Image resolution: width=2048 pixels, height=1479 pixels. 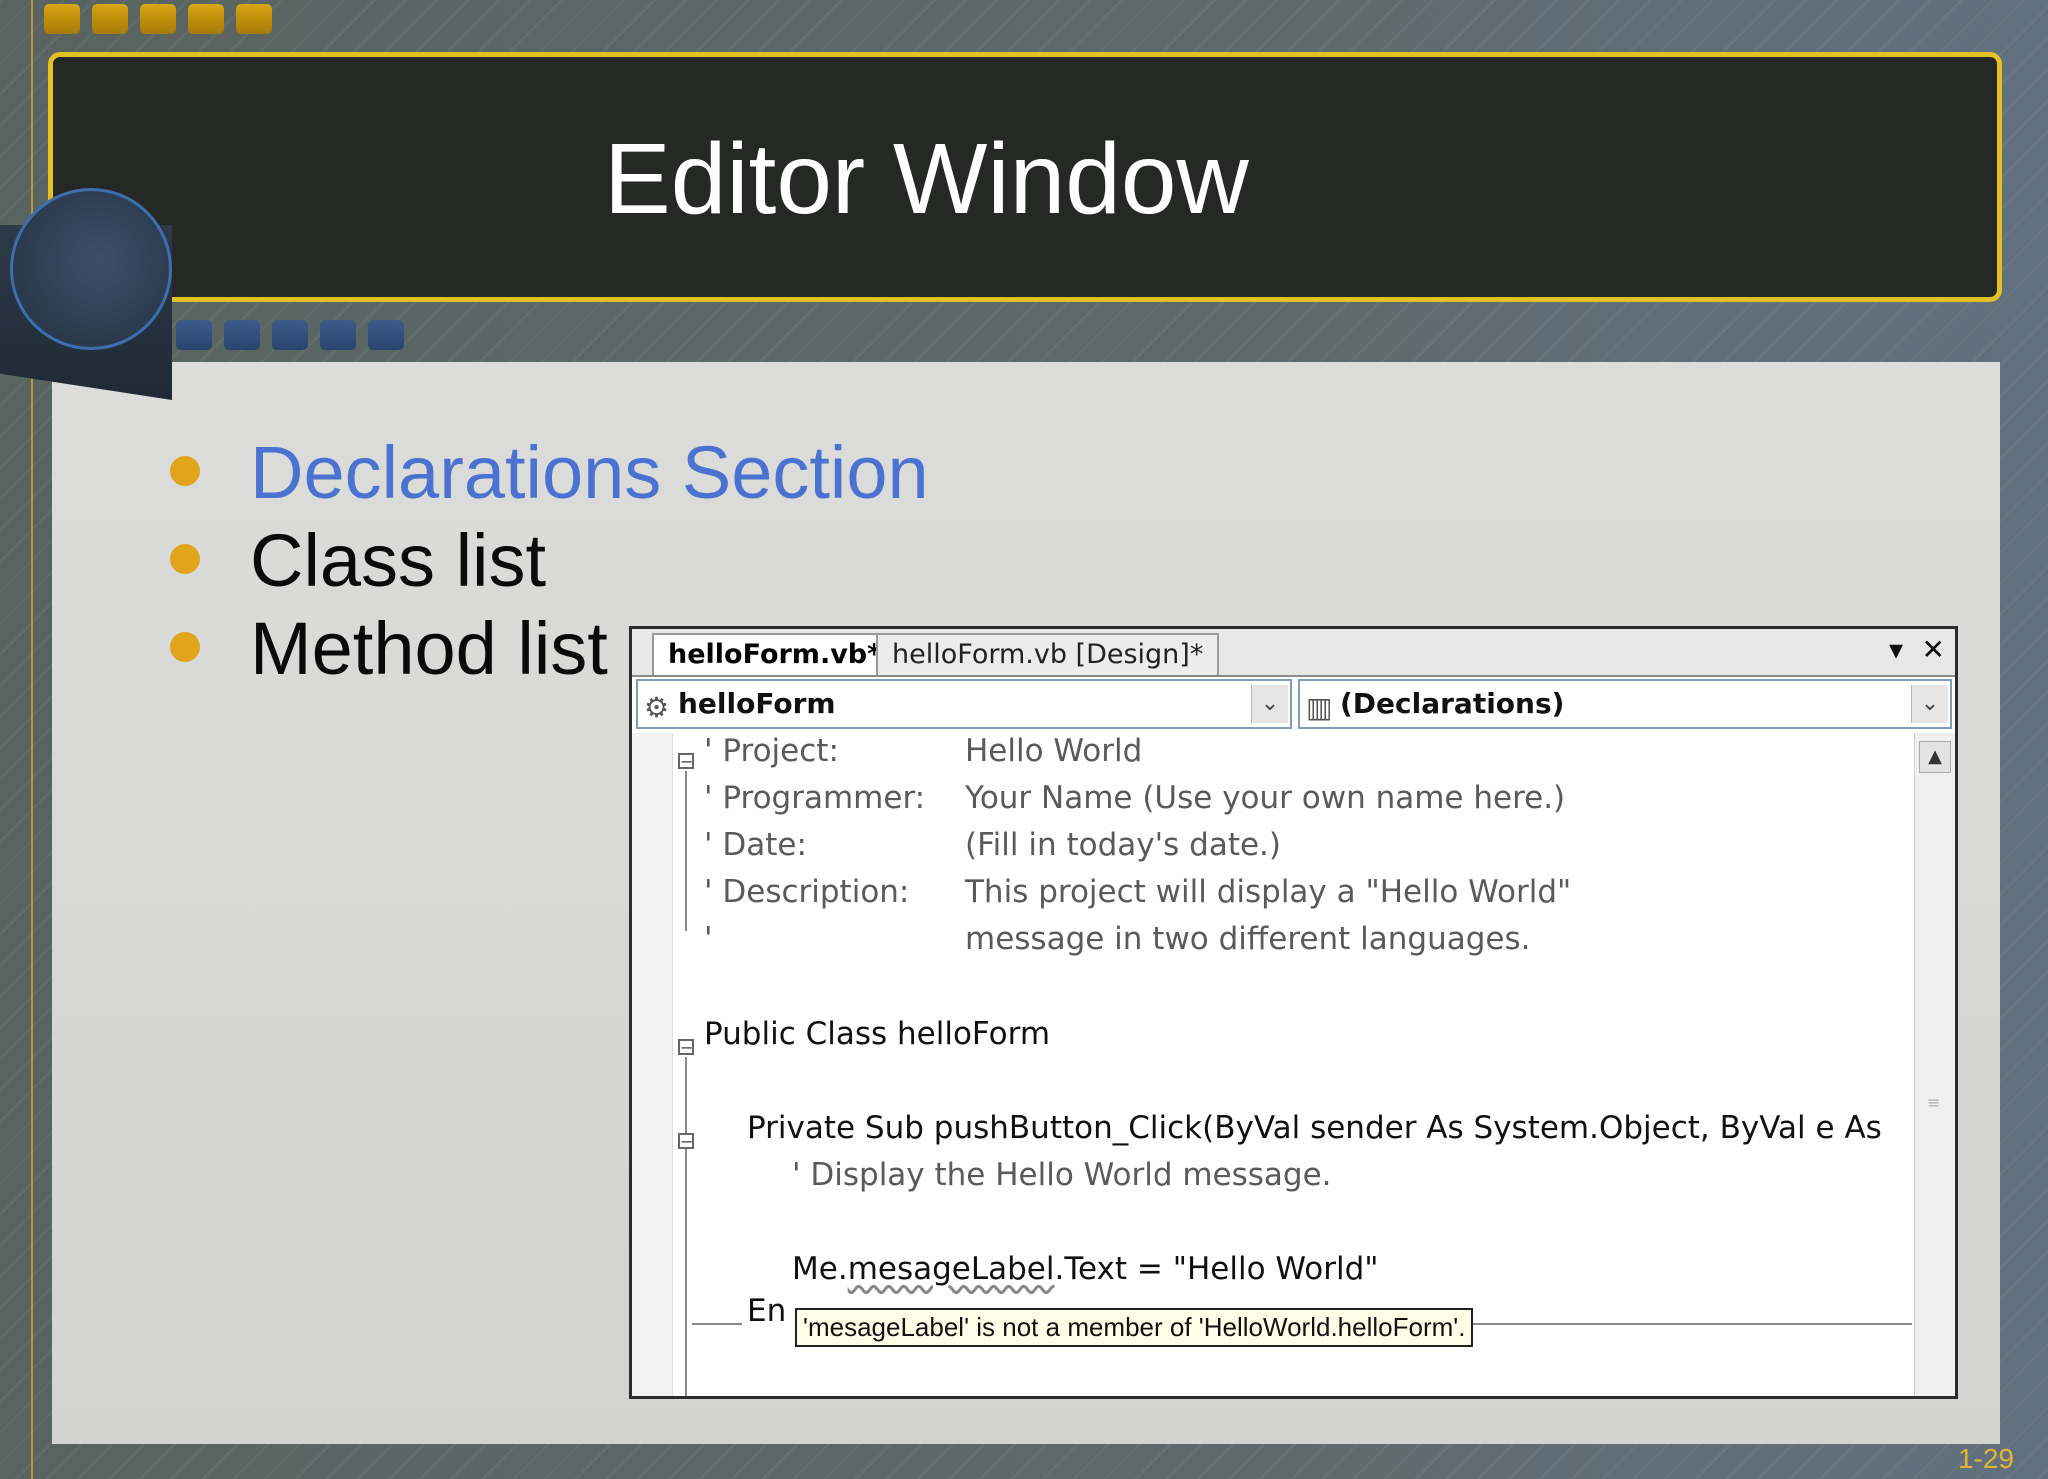 What do you see at coordinates (757, 703) in the screenshot?
I see `class-list-value: helloForm` at bounding box center [757, 703].